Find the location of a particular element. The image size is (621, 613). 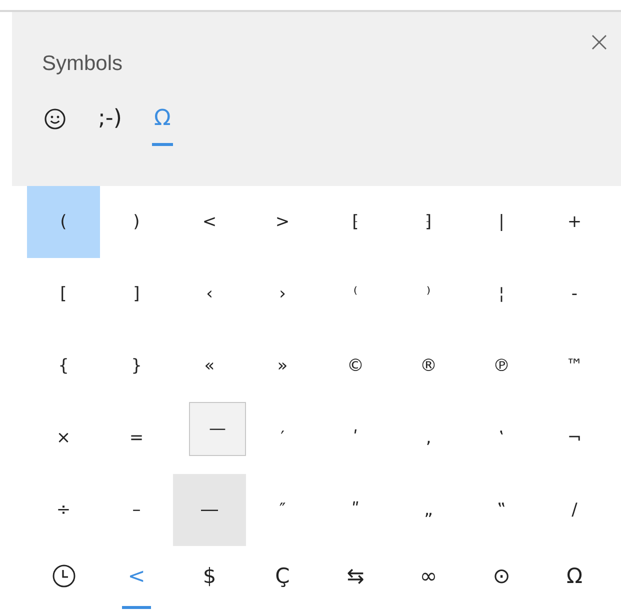

symbol-category-tab: ⇆ is located at coordinates (355, 577).